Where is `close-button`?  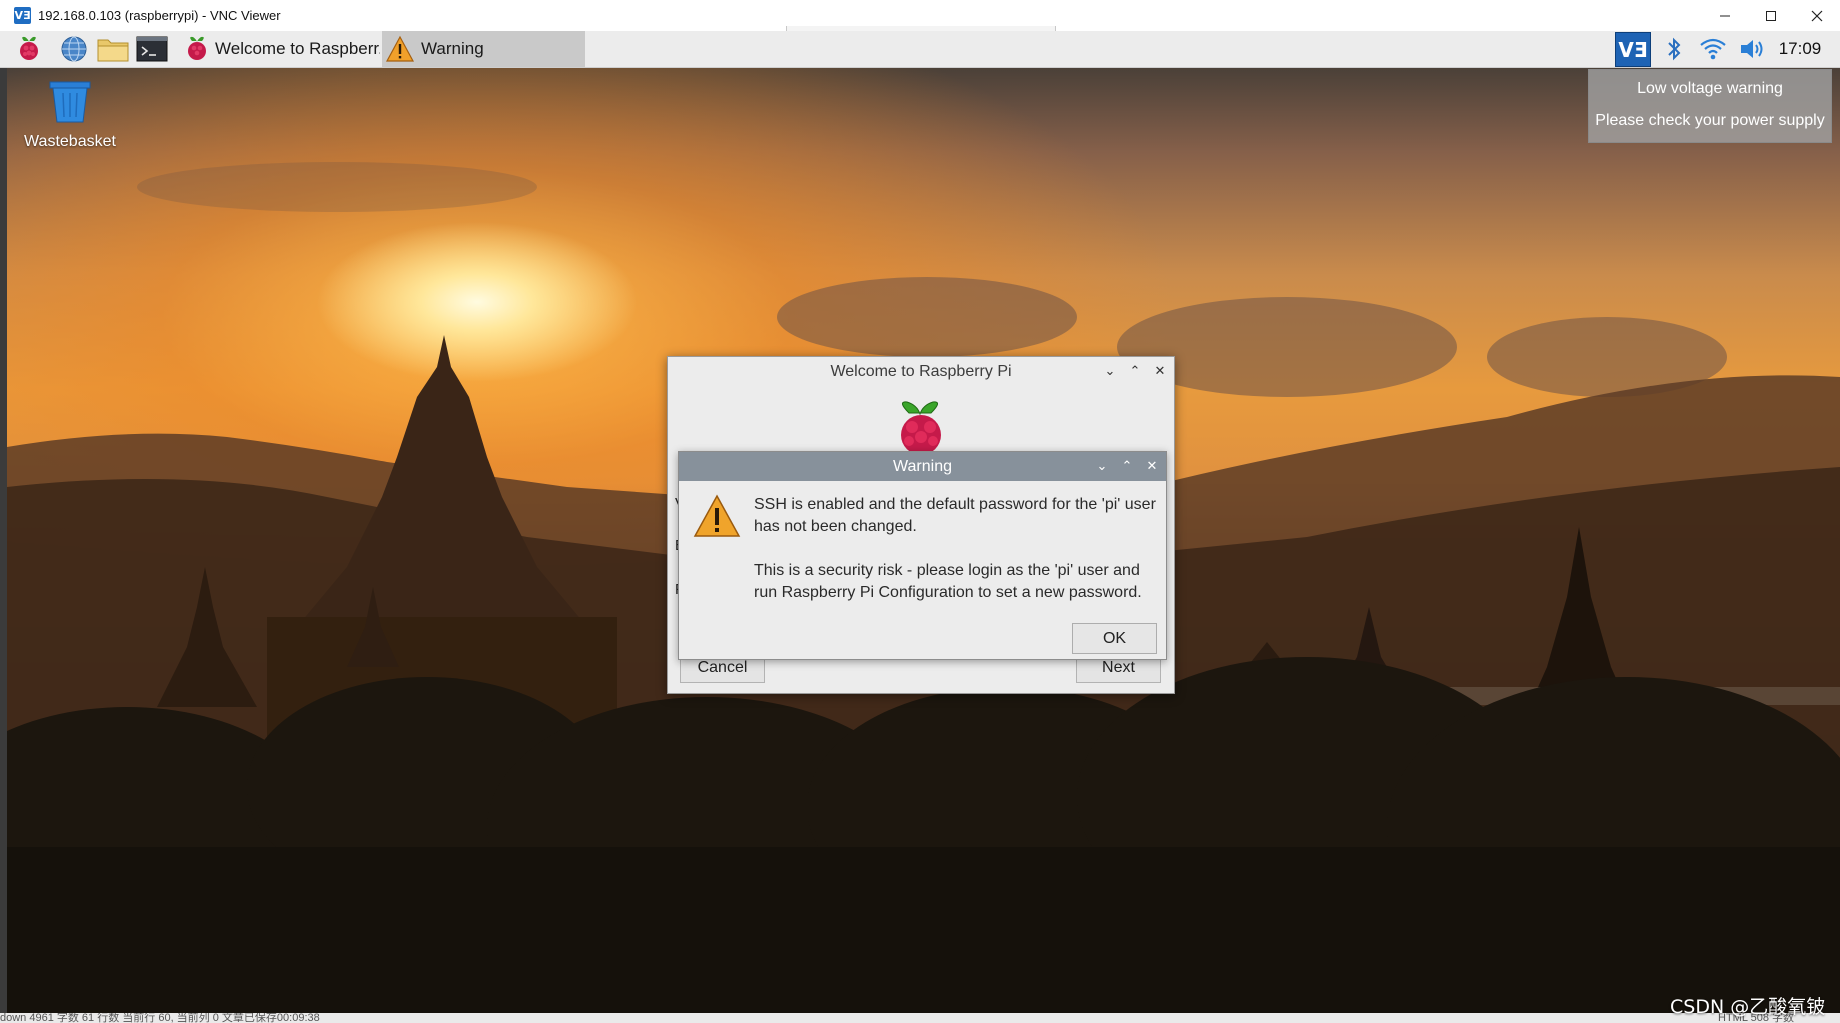
close-button is located at coordinates (1817, 15).